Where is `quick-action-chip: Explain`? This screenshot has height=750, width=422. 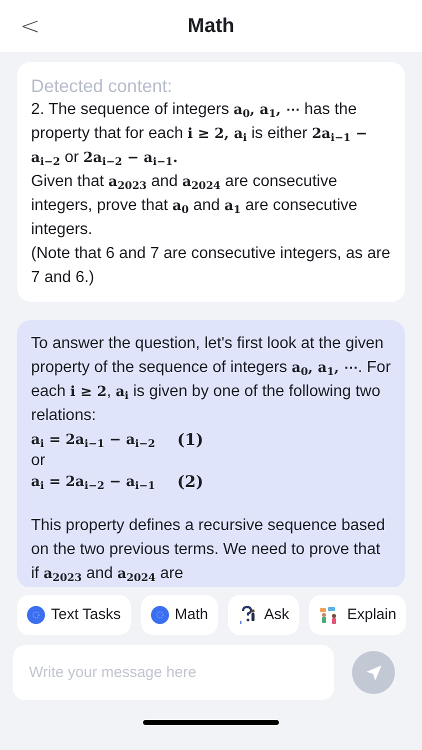
quick-action-chip: Explain is located at coordinates (357, 615).